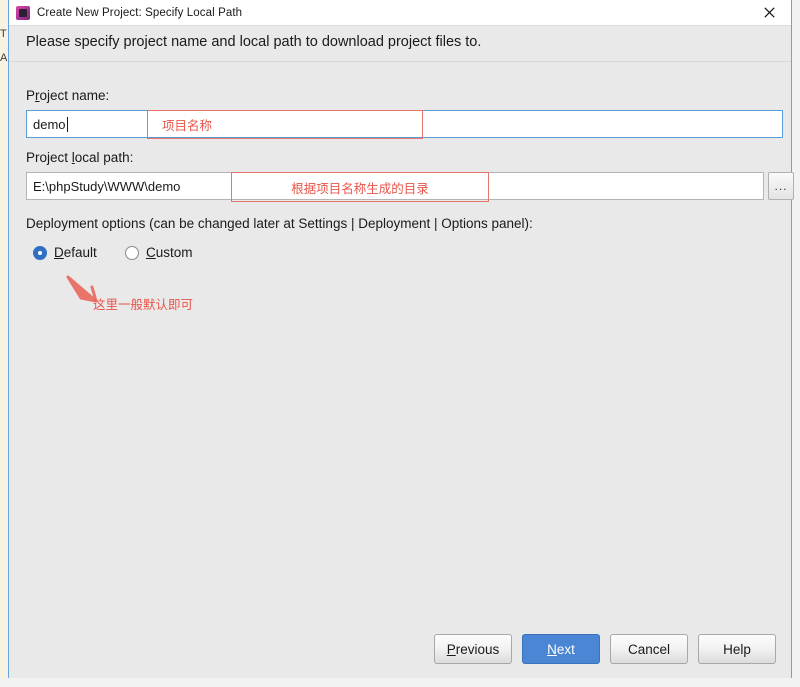 Image resolution: width=800 pixels, height=687 pixels. What do you see at coordinates (477, 649) in the screenshot?
I see `previous-button-label: revious` at bounding box center [477, 649].